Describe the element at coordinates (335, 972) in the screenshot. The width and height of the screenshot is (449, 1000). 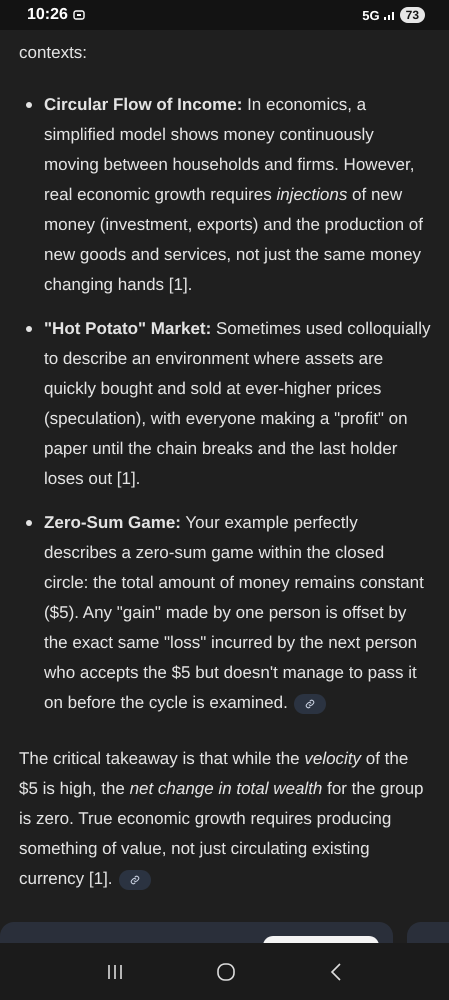
I see `back-icon` at that location.